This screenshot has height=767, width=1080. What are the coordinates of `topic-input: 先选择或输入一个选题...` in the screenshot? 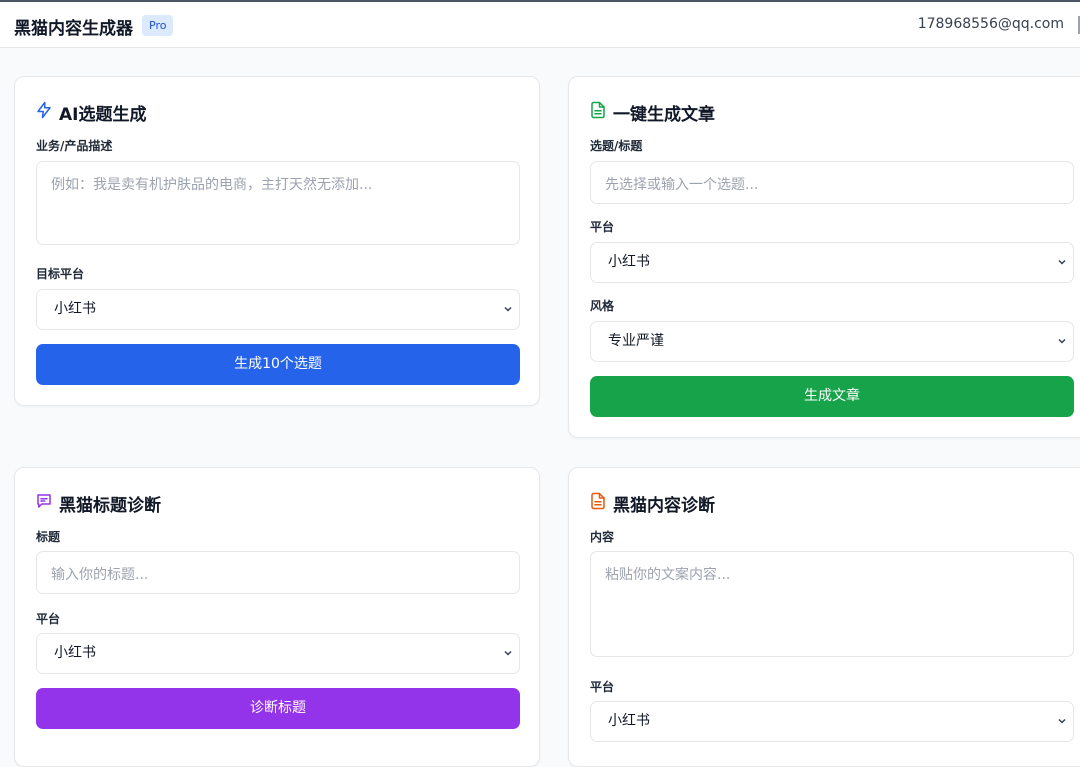 It's located at (832, 182).